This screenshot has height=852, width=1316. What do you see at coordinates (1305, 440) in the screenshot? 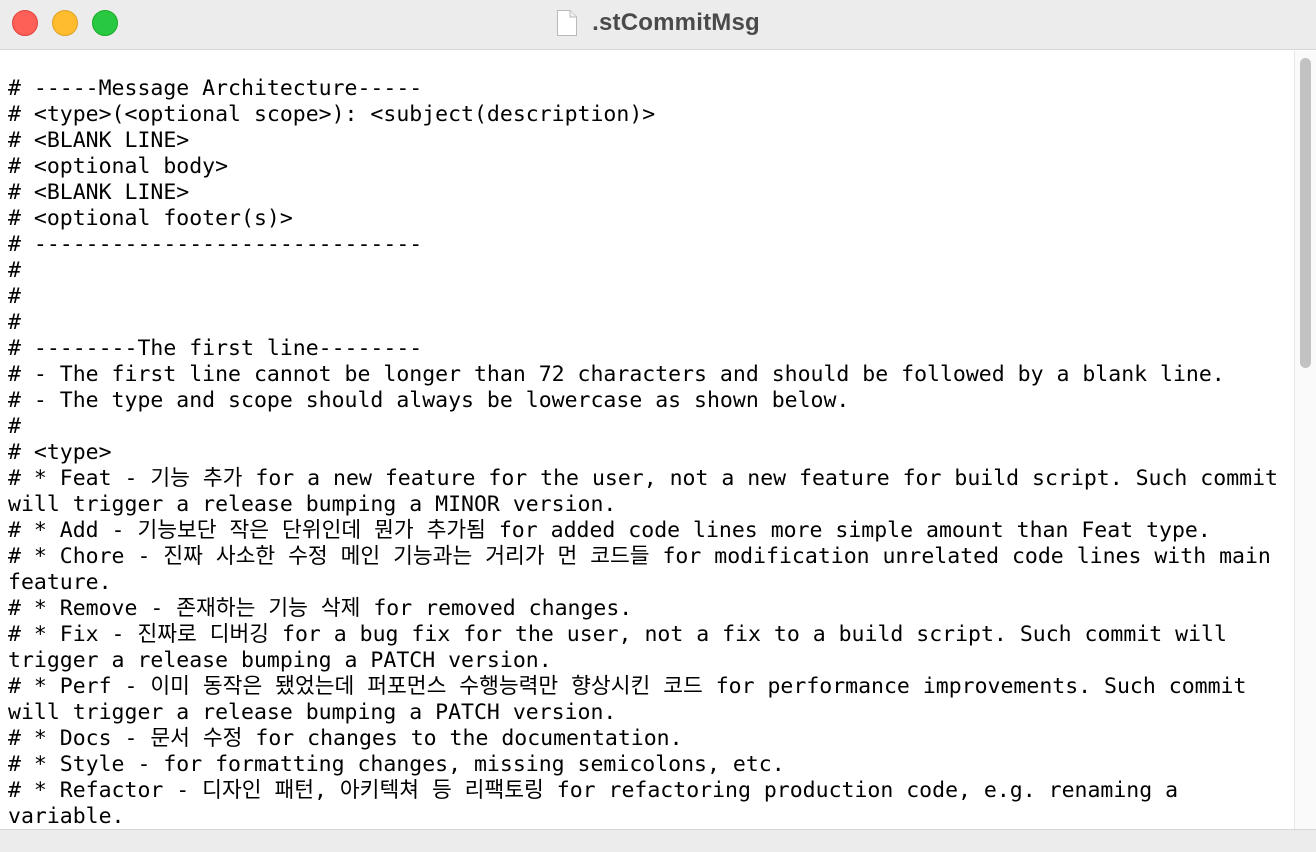
I see `vertical-scrollbar` at bounding box center [1305, 440].